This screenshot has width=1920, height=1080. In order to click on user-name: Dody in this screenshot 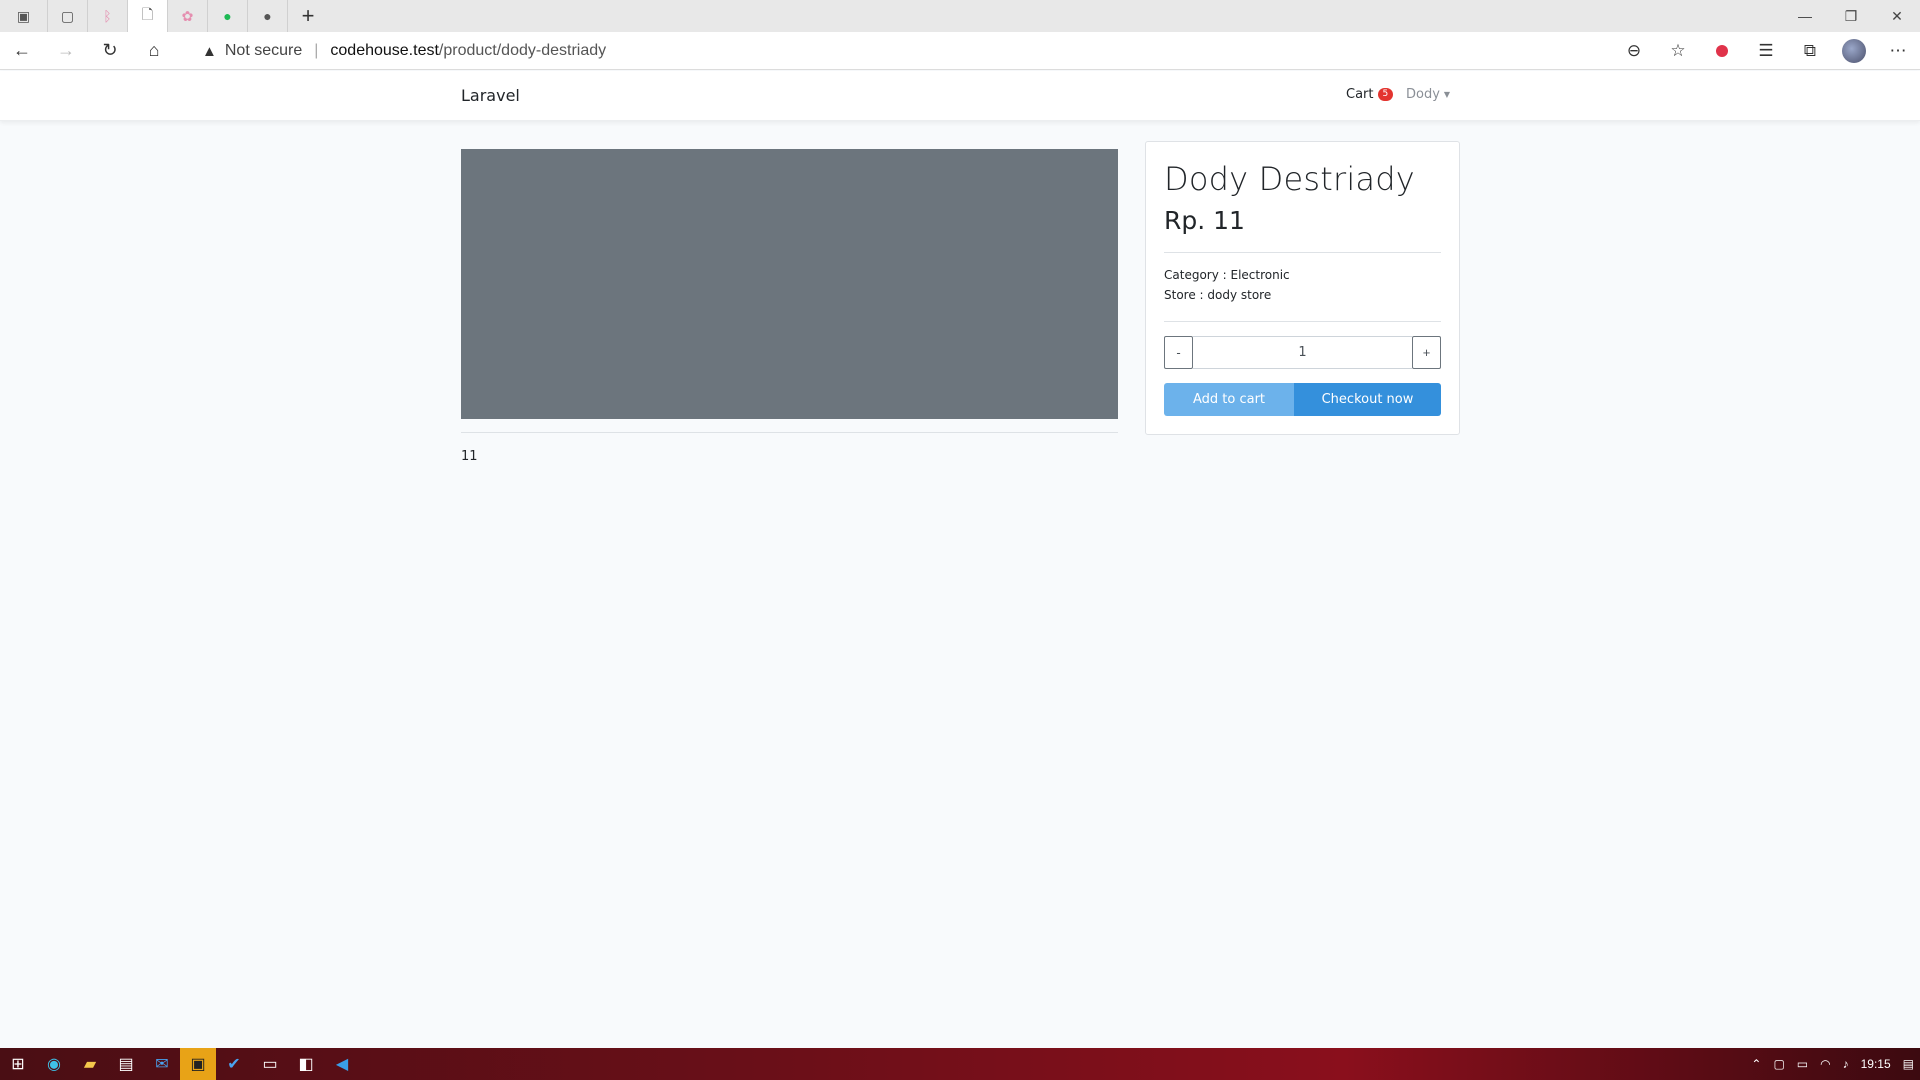, I will do `click(1423, 94)`.